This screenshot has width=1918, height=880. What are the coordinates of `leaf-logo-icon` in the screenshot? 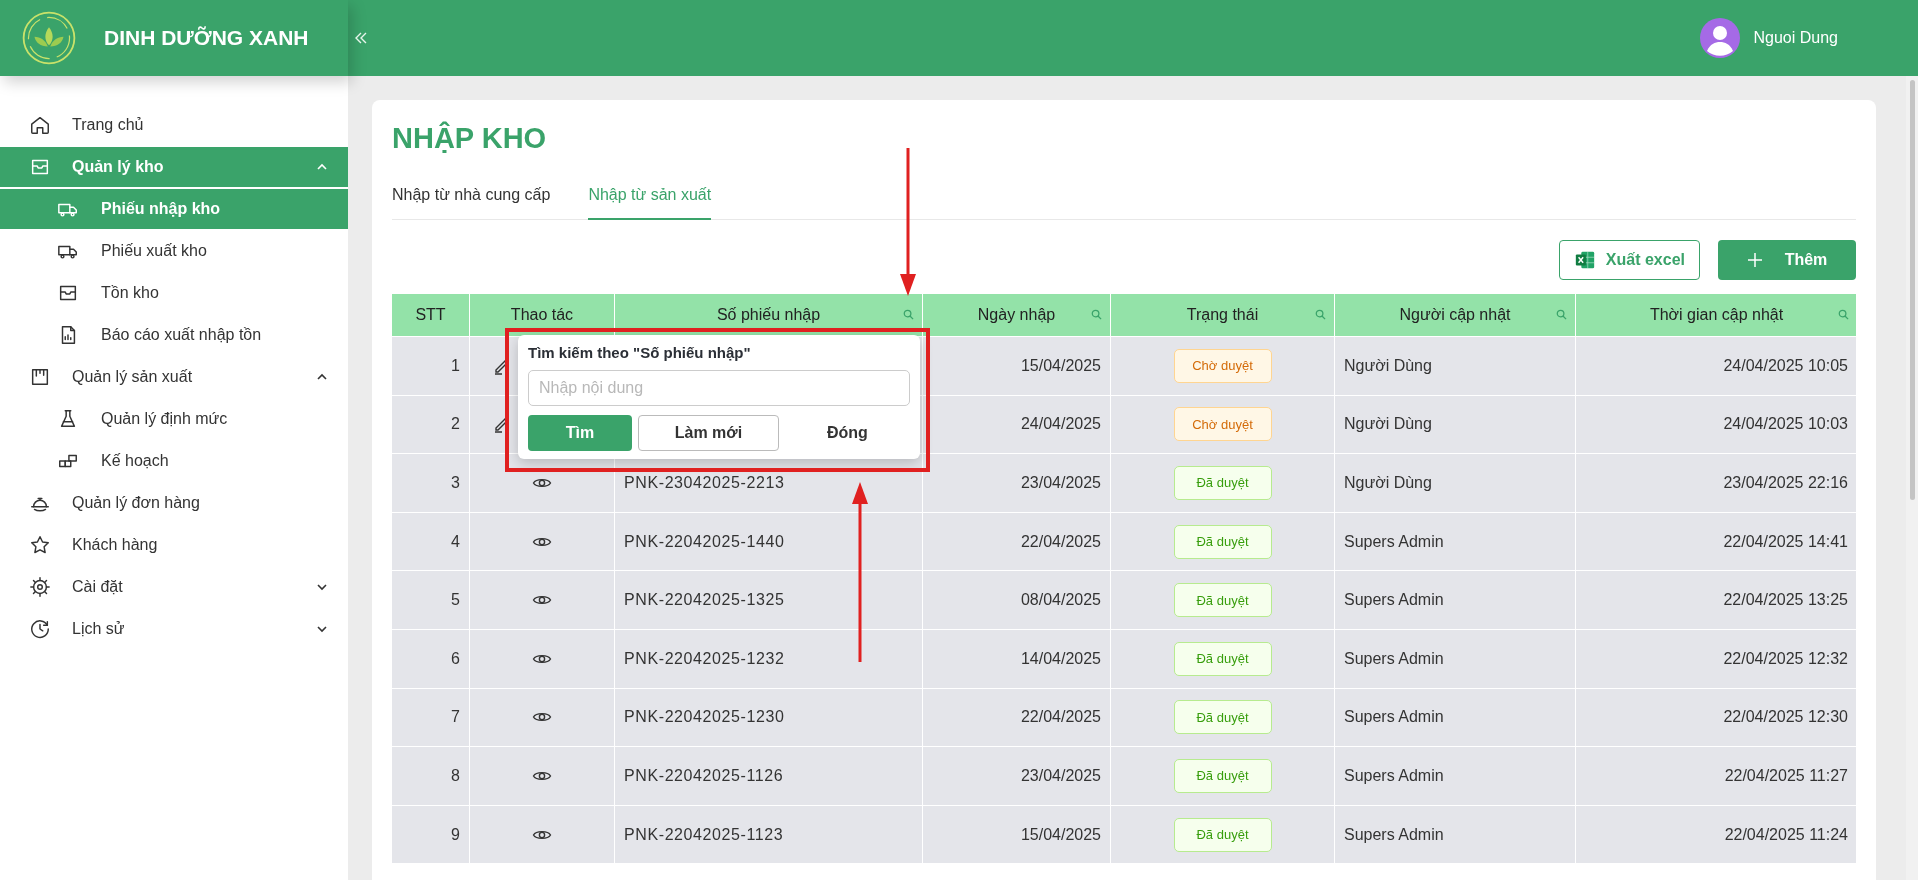 It's located at (49, 38).